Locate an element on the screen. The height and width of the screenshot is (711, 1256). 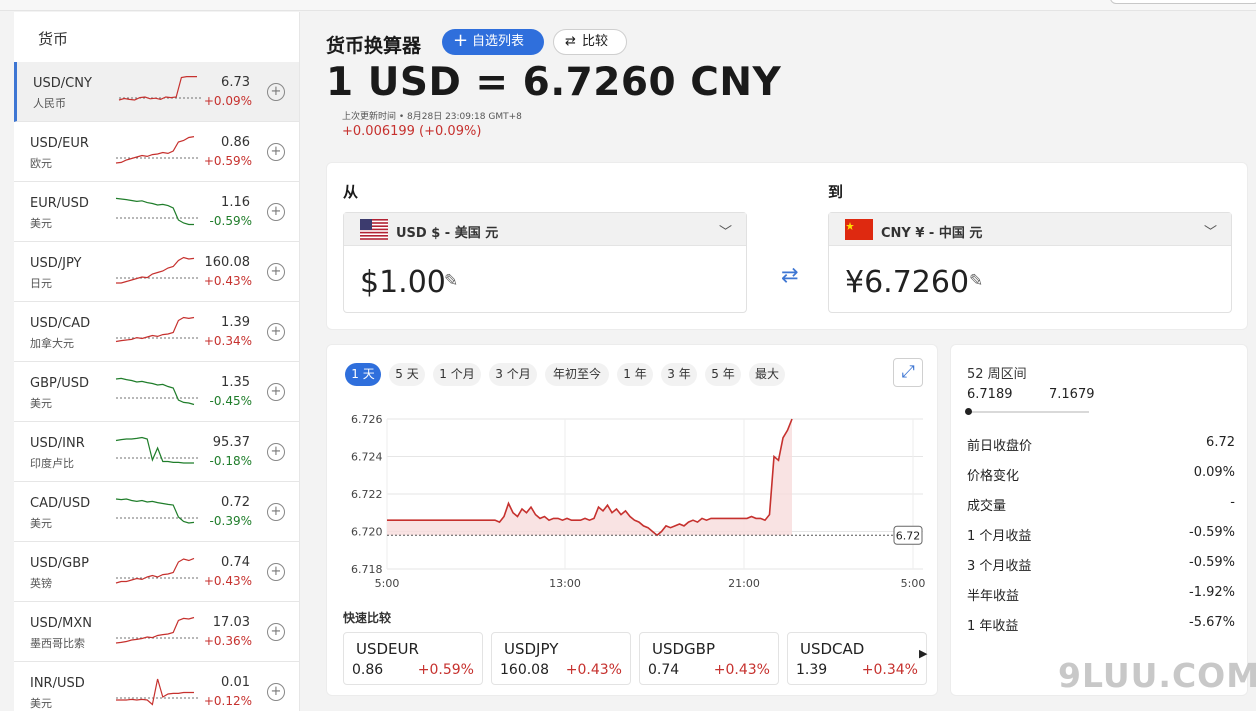
quick-compare-card: USDEUR 0.86 +0.59% is located at coordinates (413, 658).